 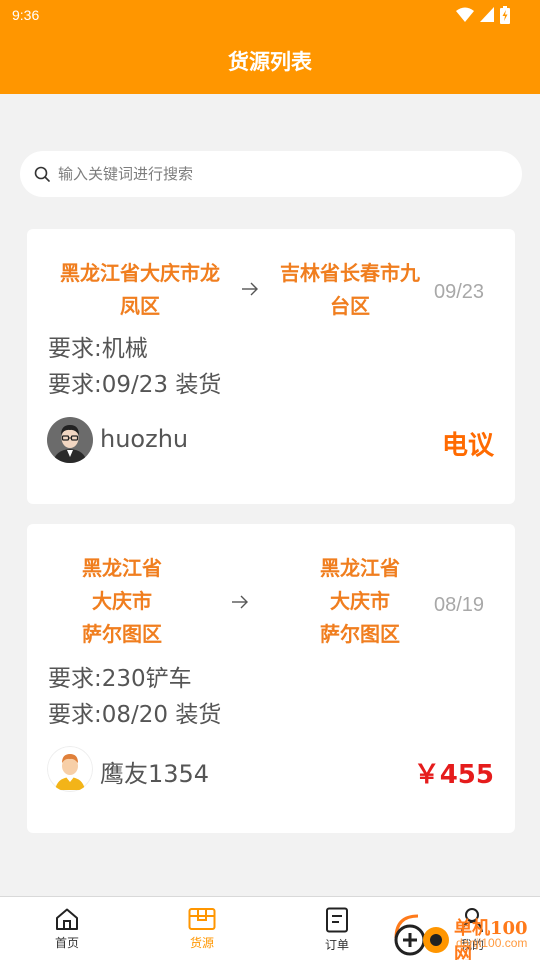 I want to click on requirement-goods: 要求:230铲车, so click(x=120, y=679).